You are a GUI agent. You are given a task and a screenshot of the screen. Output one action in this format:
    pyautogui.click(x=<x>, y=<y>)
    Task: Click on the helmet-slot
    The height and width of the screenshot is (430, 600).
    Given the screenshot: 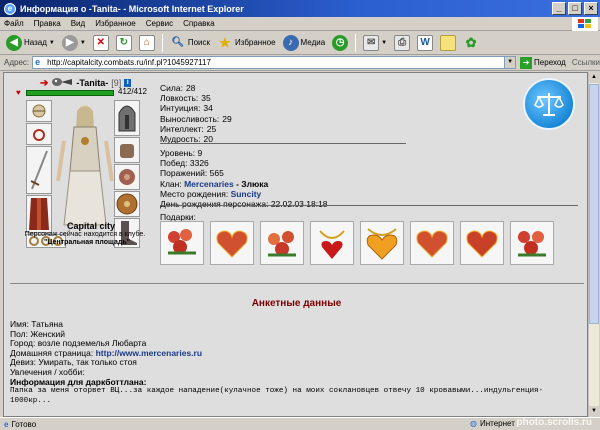 What is the action you would take?
    pyautogui.click(x=39, y=111)
    